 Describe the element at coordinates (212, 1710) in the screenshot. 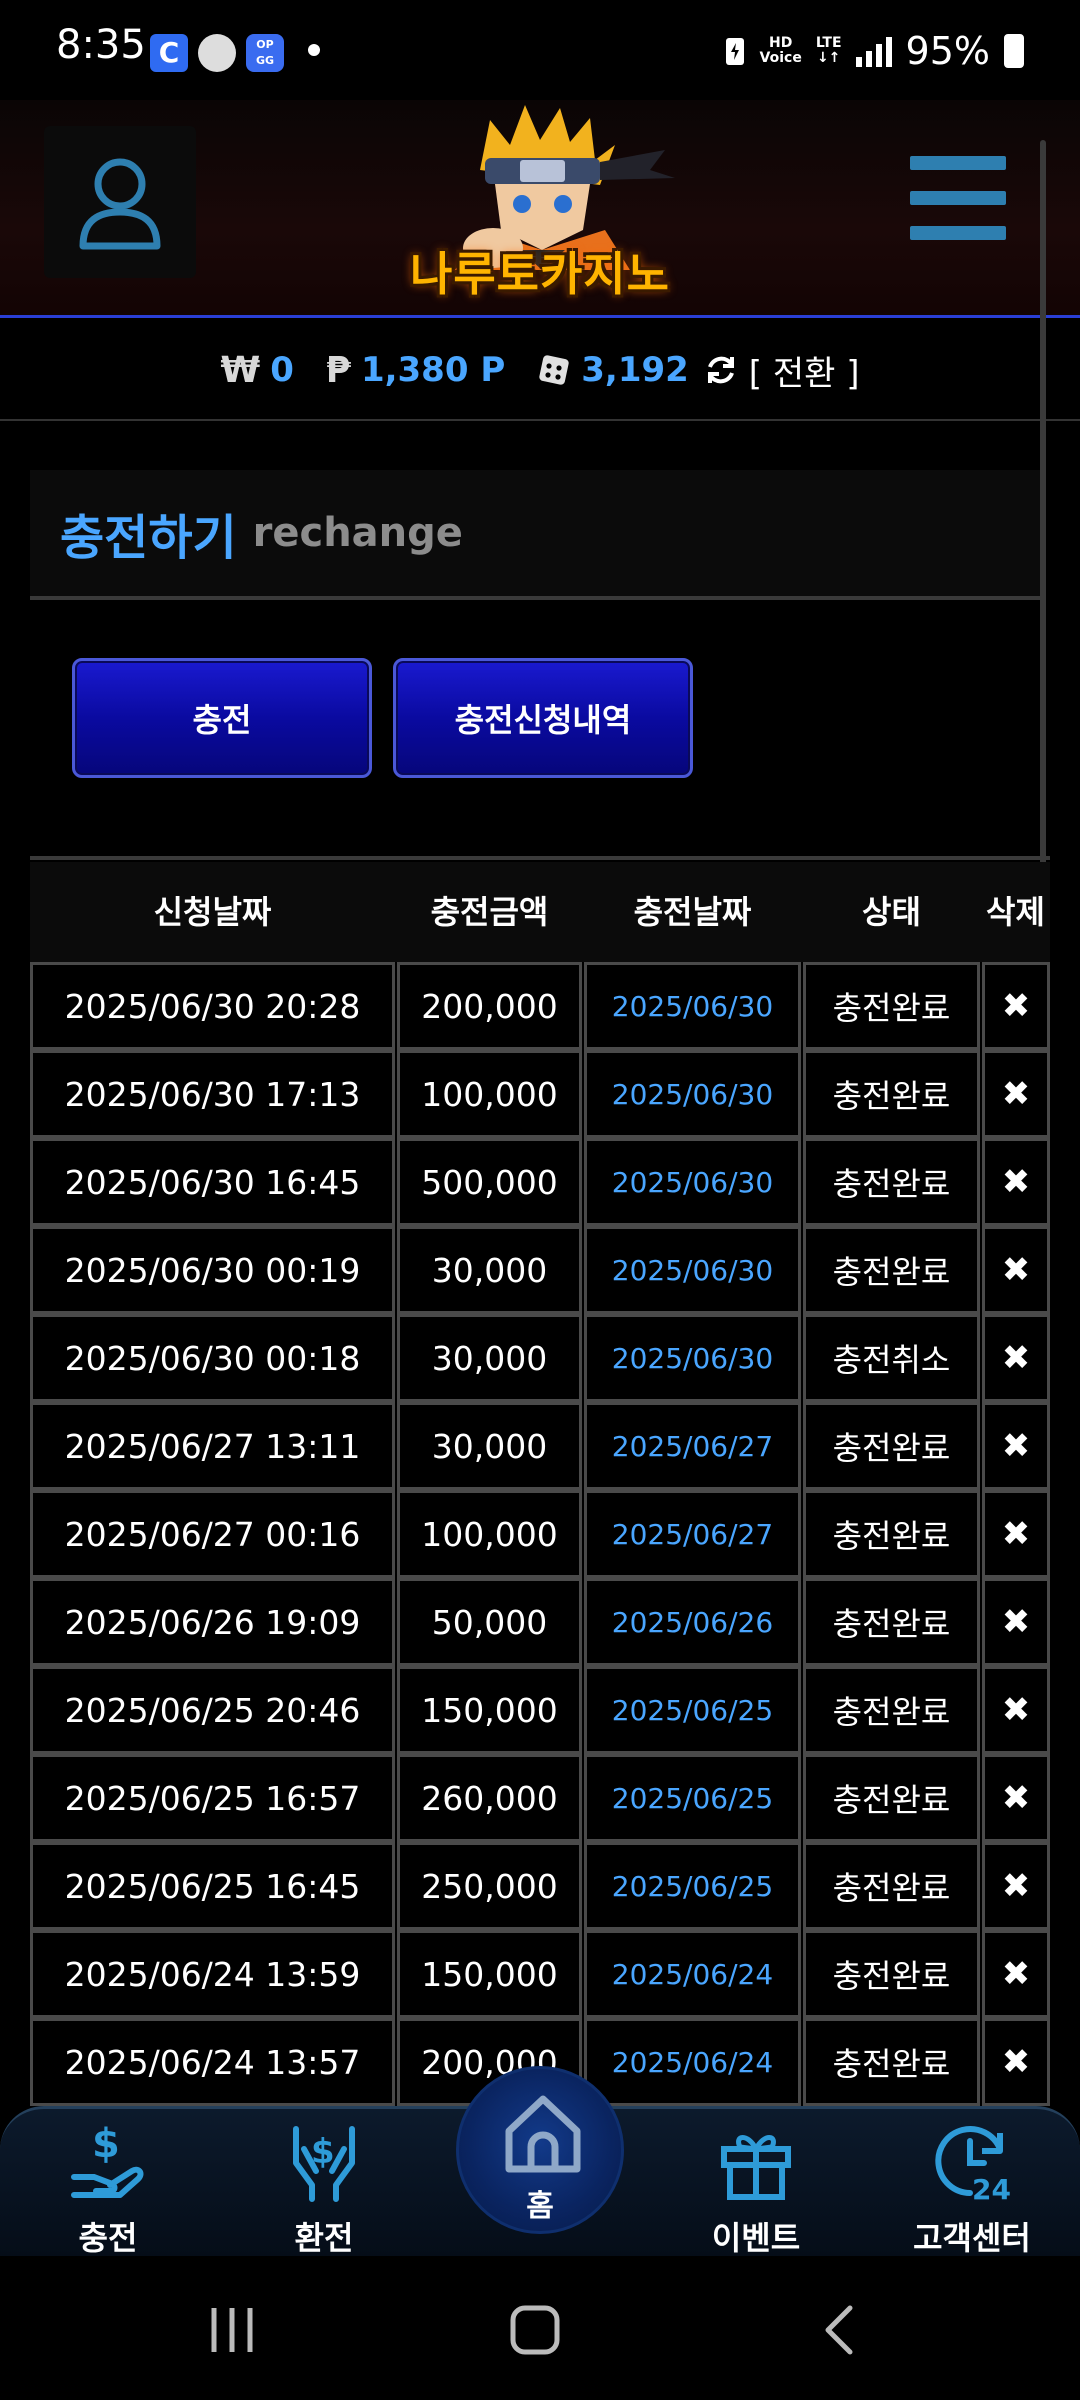

I see `request-date-cell: 2025/06/25 20:46` at that location.